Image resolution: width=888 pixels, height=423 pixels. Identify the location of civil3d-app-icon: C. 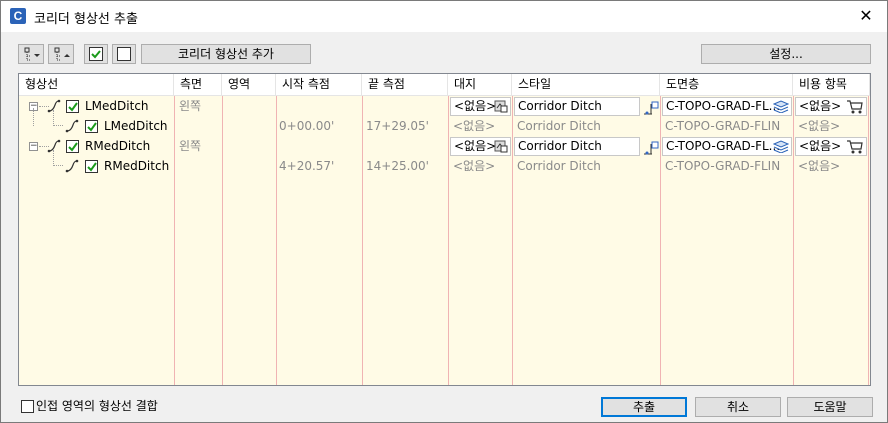
(18, 16).